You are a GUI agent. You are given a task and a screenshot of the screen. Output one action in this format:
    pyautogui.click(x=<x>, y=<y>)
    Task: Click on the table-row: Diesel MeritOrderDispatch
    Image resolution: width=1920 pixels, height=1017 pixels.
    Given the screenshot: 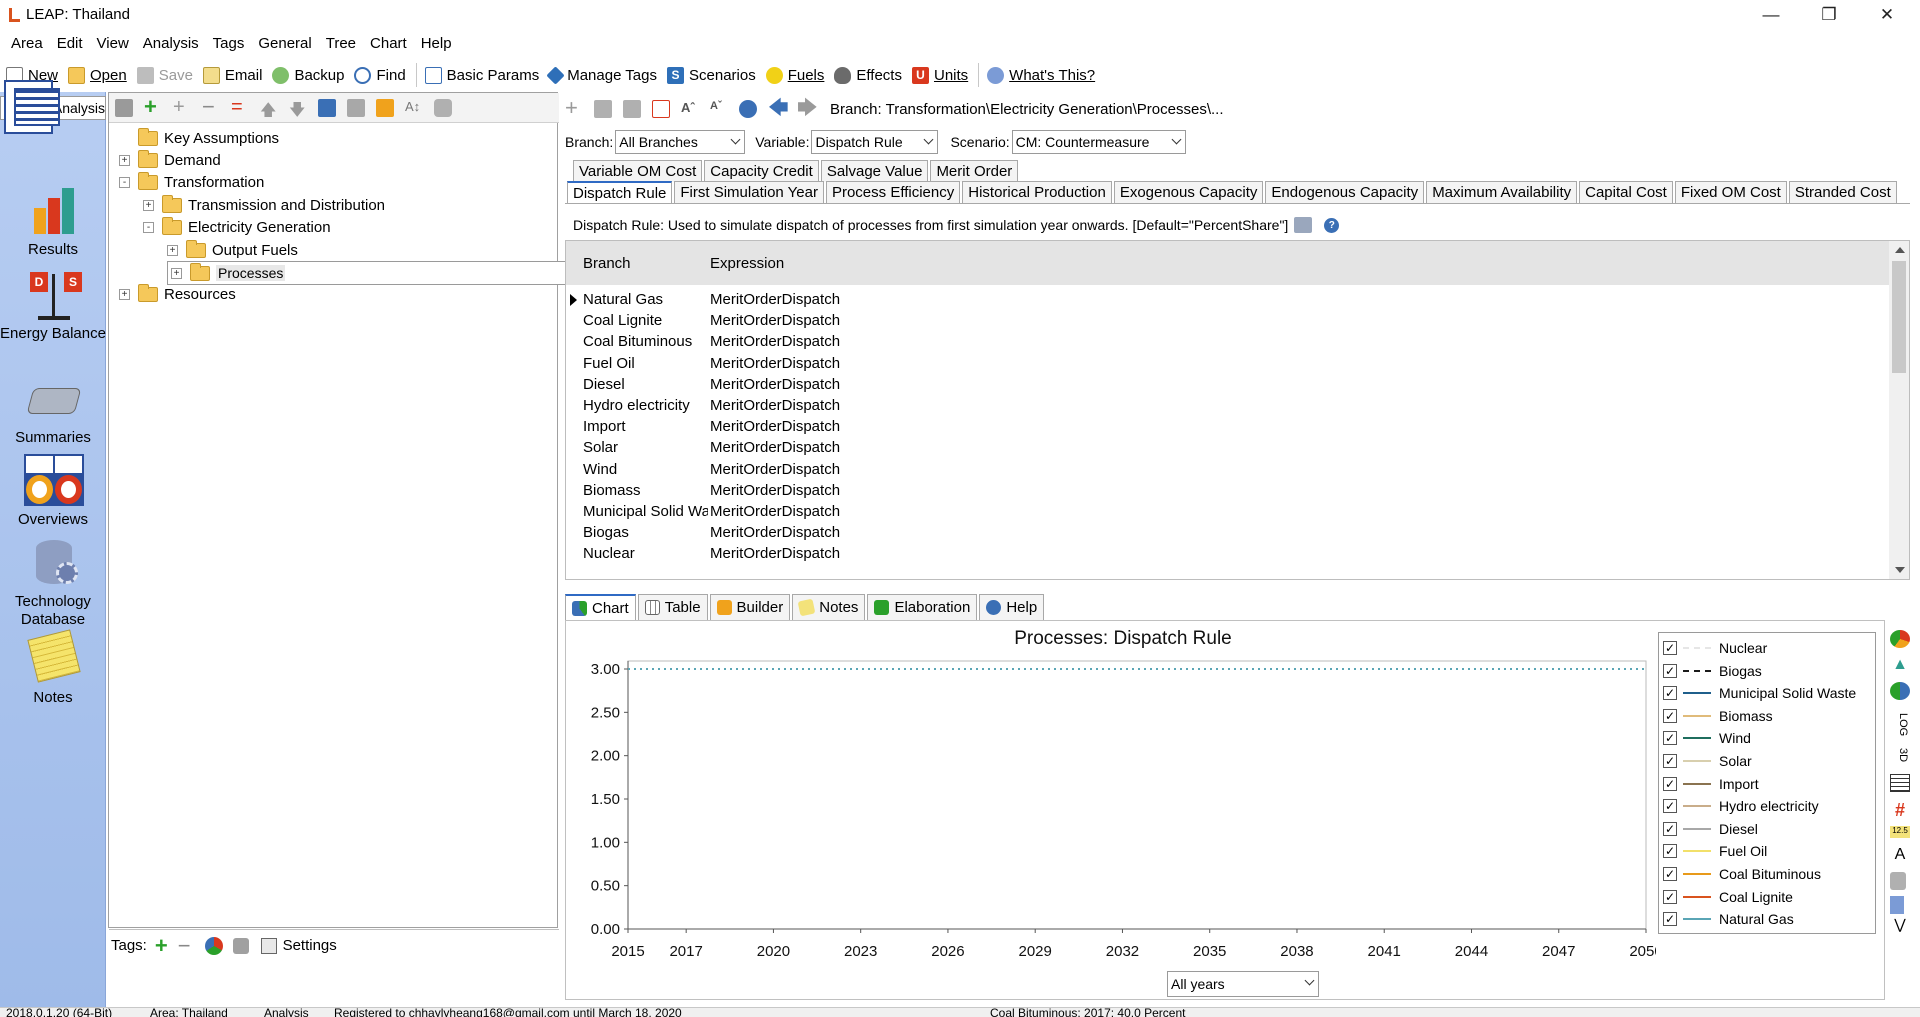 What is the action you would take?
    pyautogui.click(x=703, y=384)
    